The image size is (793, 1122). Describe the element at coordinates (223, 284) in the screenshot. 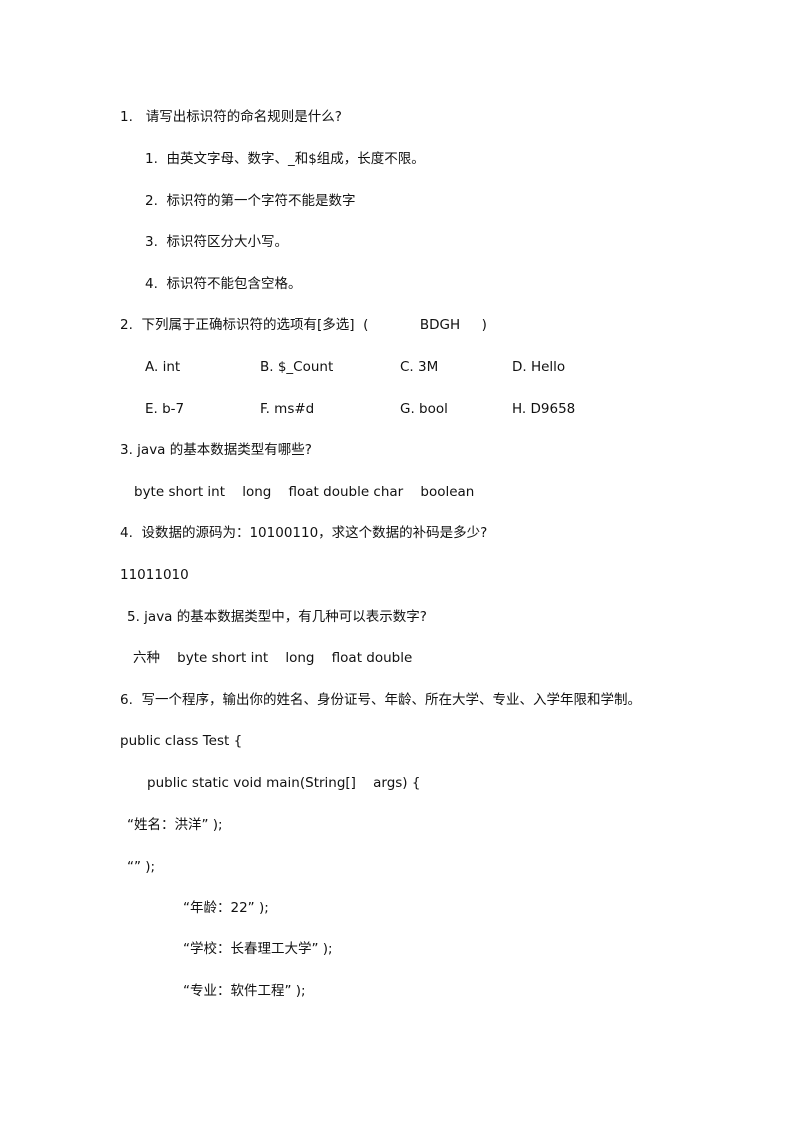

I see `q1-rule-4: 4. 标识符不能包含空格。` at that location.